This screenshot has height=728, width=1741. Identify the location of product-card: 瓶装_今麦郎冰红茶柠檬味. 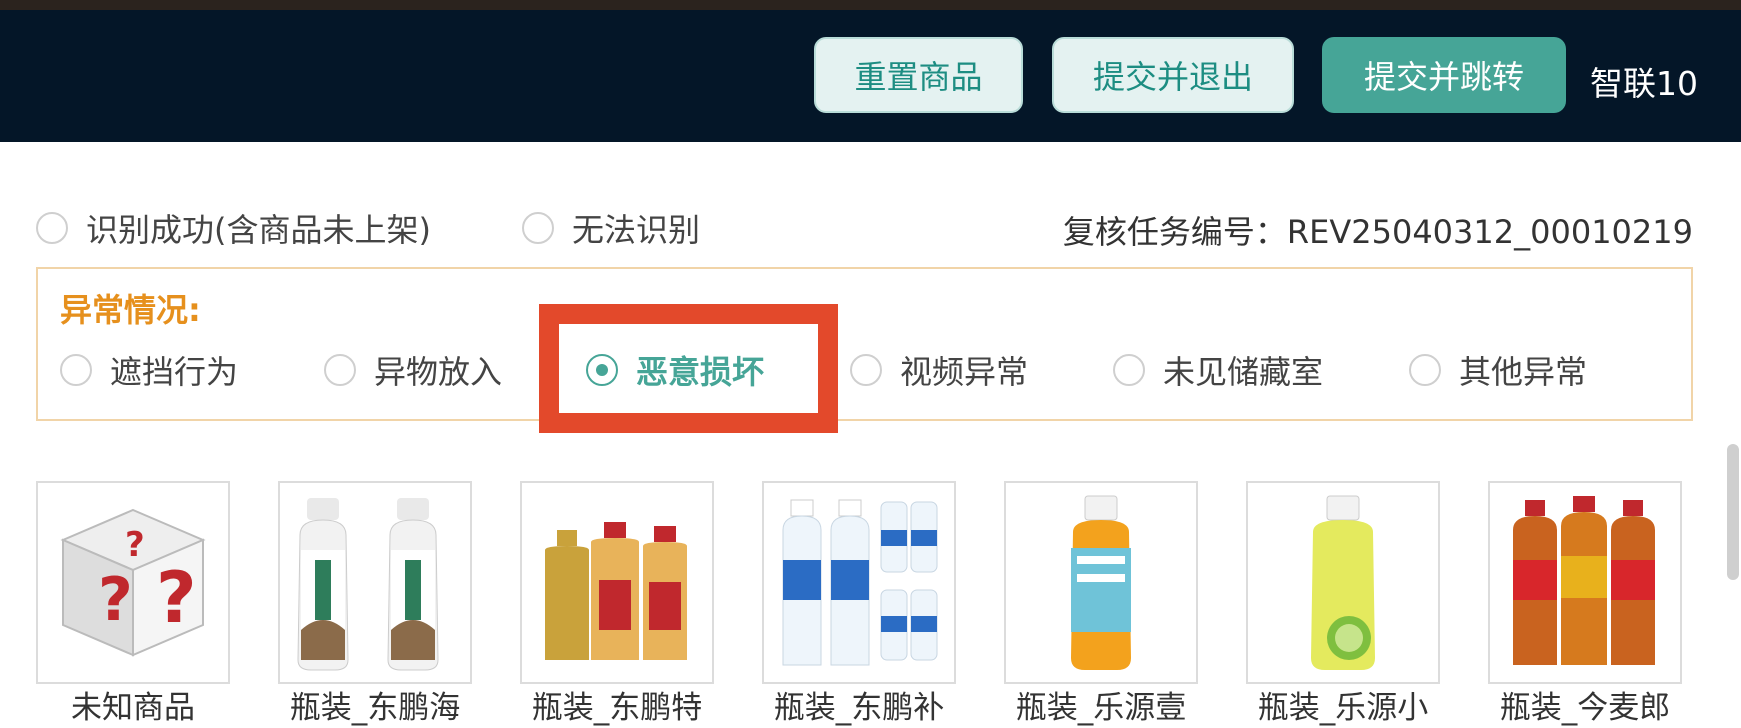
(1585, 604).